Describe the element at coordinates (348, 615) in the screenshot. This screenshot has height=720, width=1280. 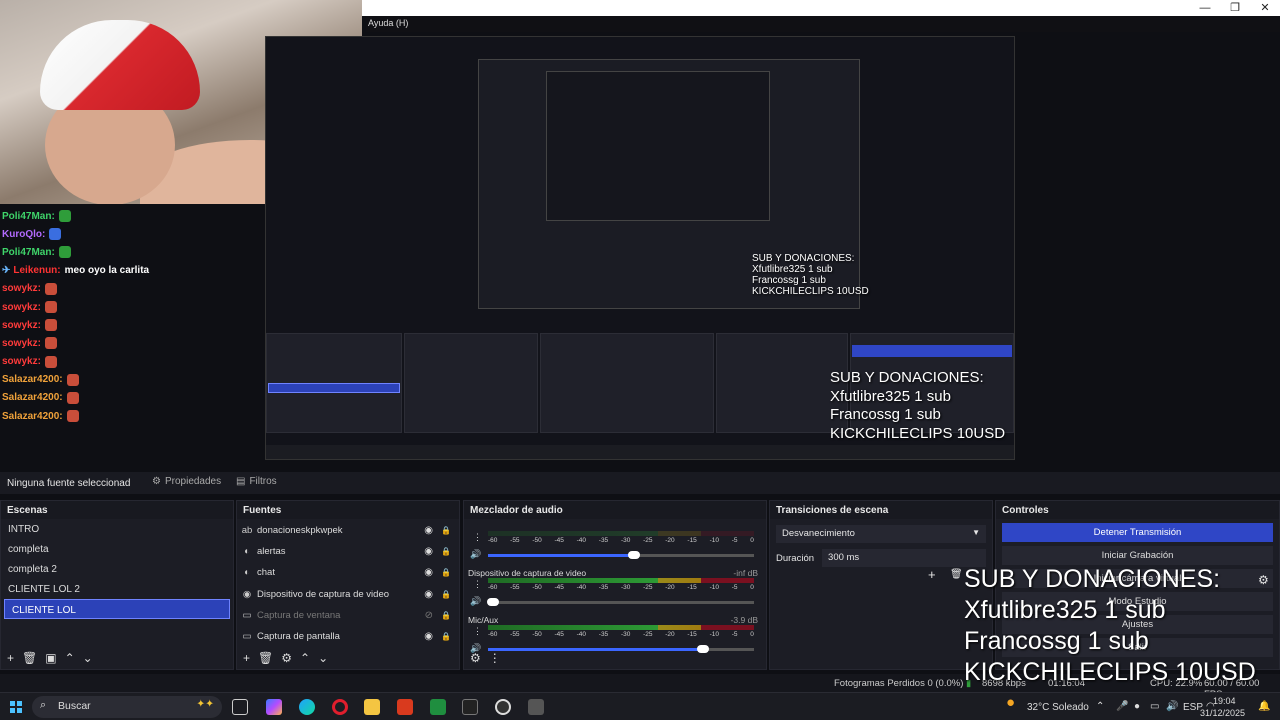
I see `source-item: ▭ Captura de ventana ⊘ 🔒` at that location.